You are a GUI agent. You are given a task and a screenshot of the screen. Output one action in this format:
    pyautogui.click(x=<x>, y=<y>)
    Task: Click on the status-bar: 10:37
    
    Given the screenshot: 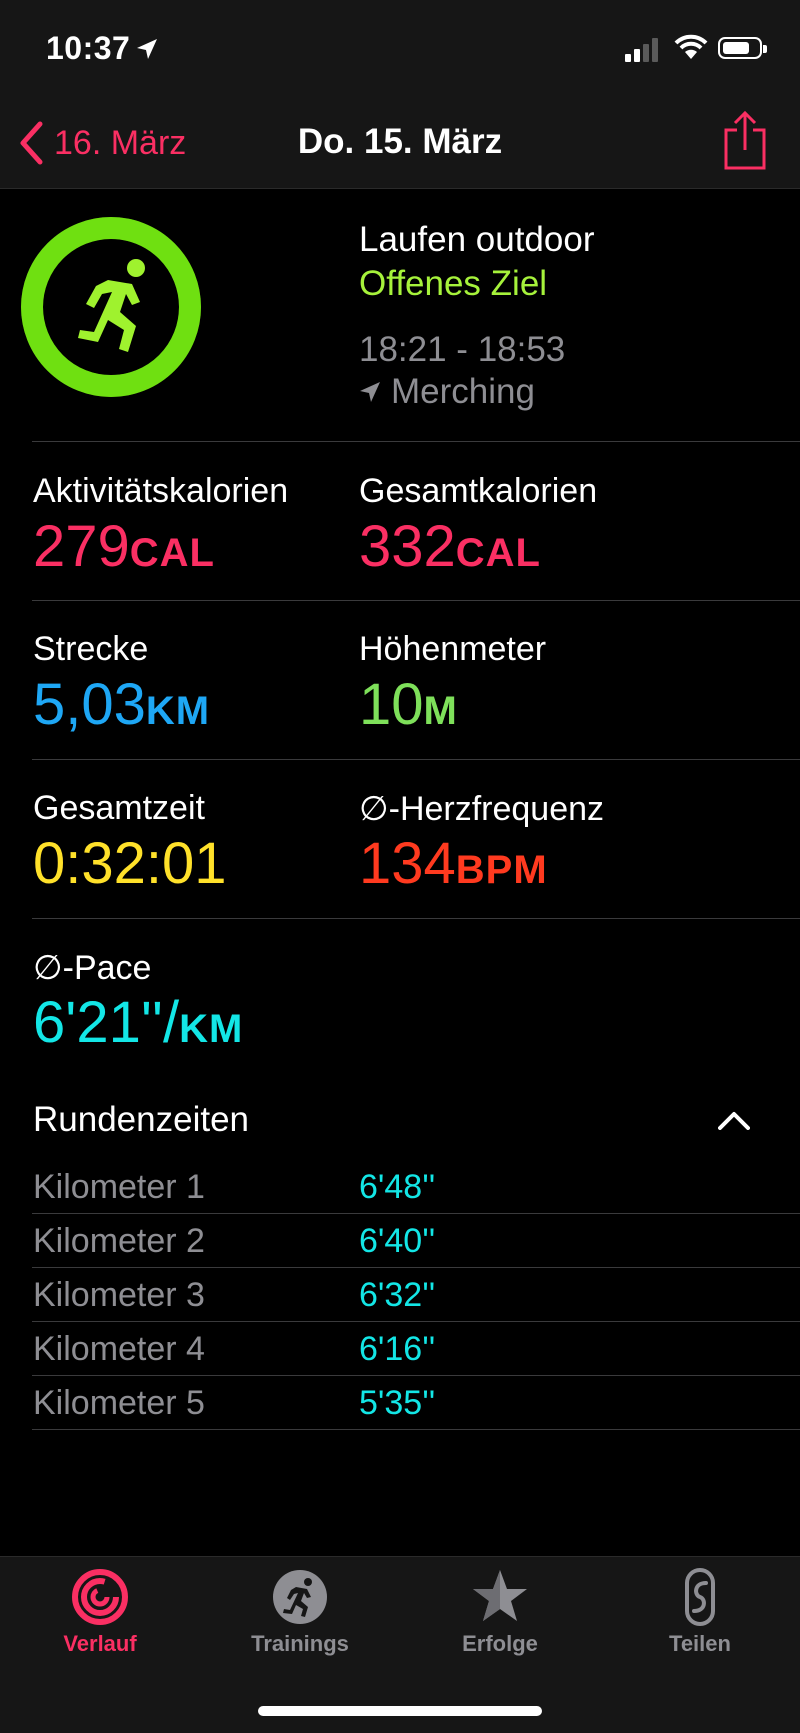 What is the action you would take?
    pyautogui.click(x=400, y=50)
    